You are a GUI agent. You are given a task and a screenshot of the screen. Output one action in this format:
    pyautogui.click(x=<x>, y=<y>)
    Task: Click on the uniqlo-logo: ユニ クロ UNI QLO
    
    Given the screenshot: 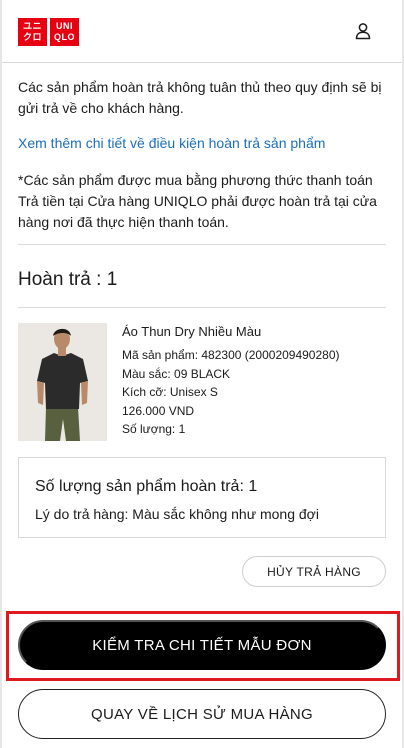 What is the action you would take?
    pyautogui.click(x=49, y=32)
    